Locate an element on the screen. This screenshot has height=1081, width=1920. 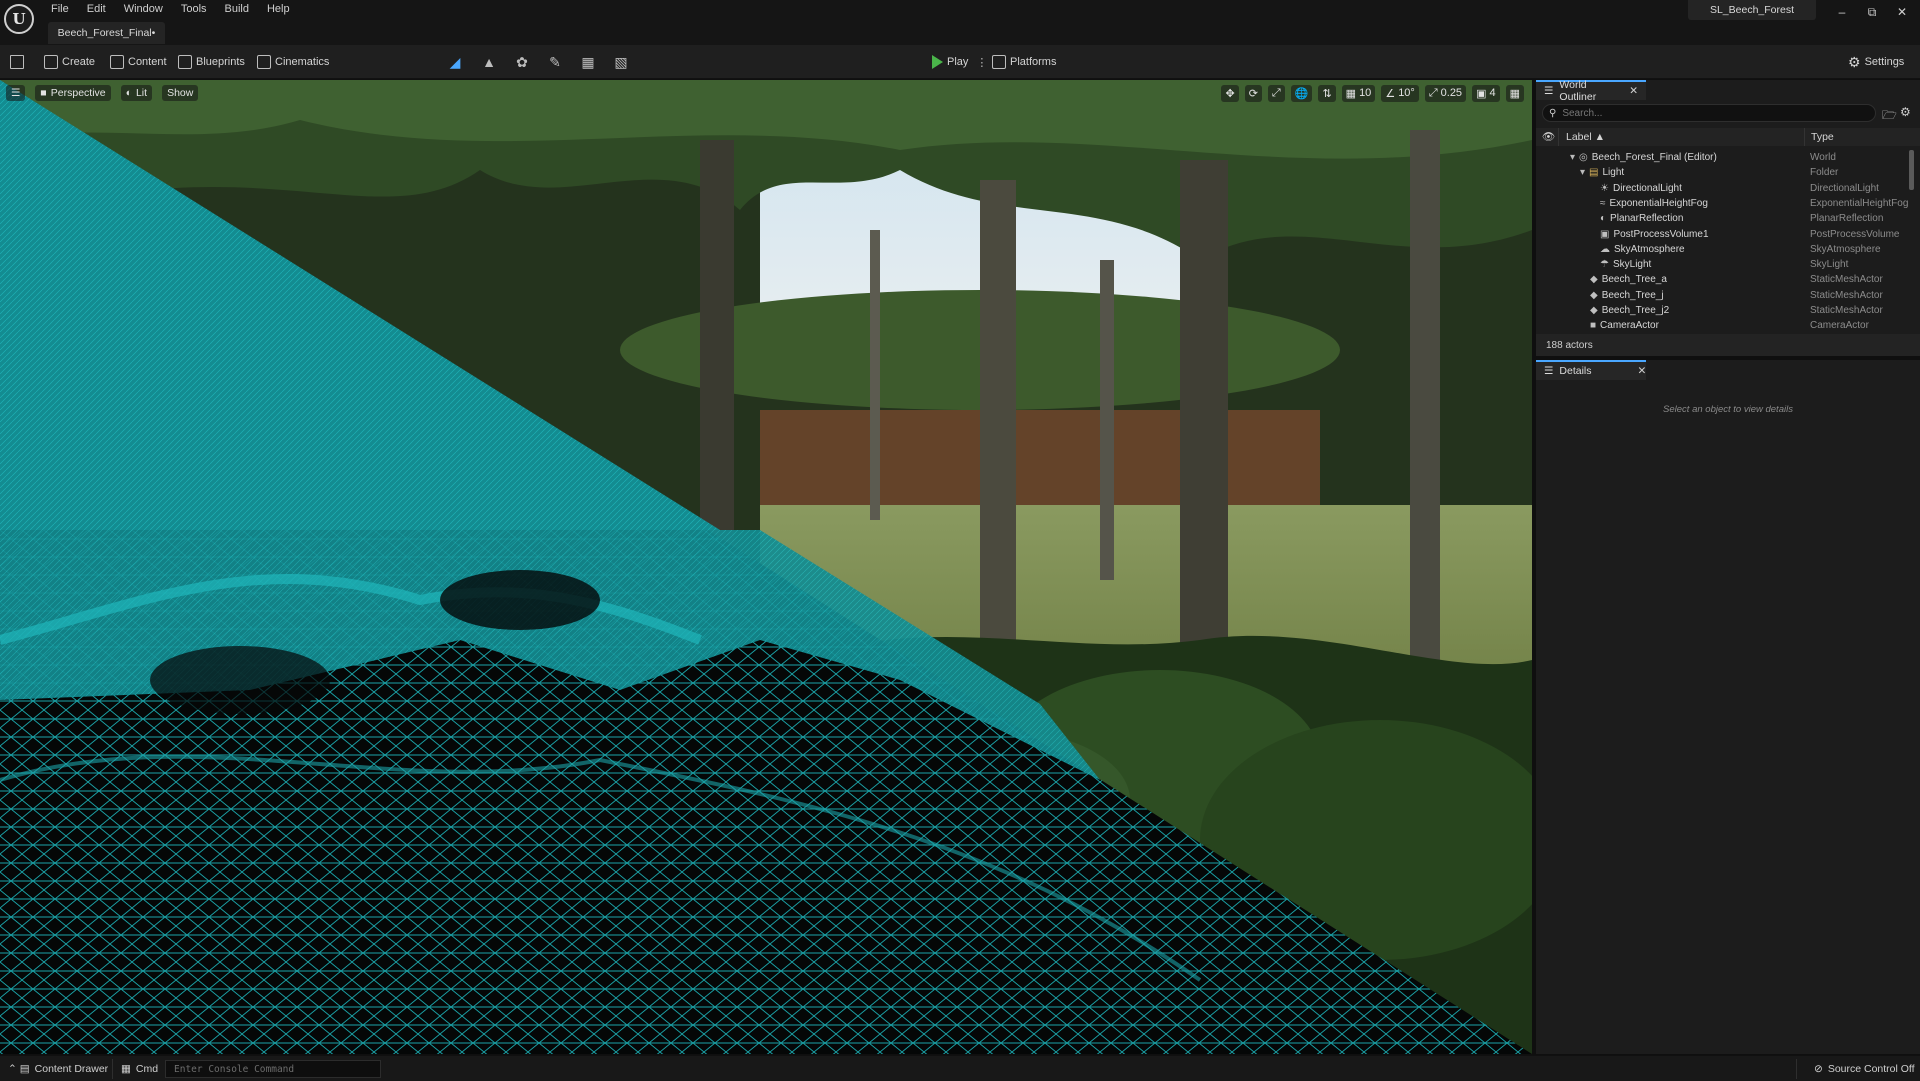
grid-snap-button: ▦ 10 is located at coordinates (1358, 93).